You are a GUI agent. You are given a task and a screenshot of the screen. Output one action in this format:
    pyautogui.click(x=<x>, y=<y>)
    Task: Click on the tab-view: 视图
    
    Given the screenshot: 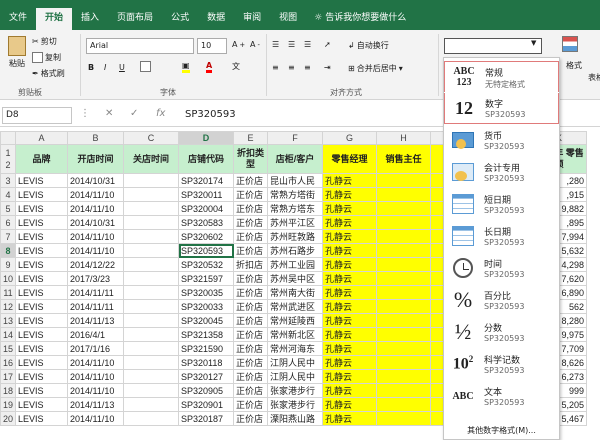 What is the action you would take?
    pyautogui.click(x=288, y=19)
    